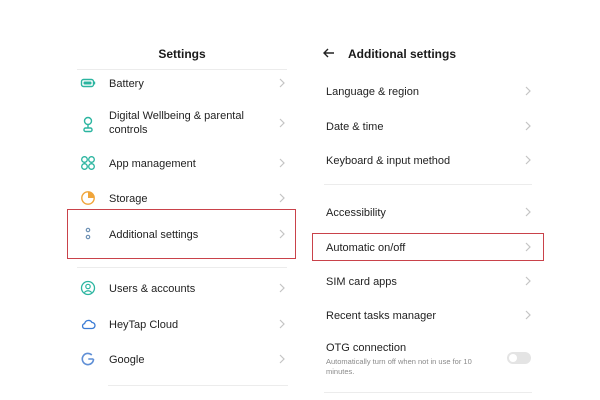 This screenshot has height=400, width=600. I want to click on settings-item-label: Date & time, so click(355, 127).